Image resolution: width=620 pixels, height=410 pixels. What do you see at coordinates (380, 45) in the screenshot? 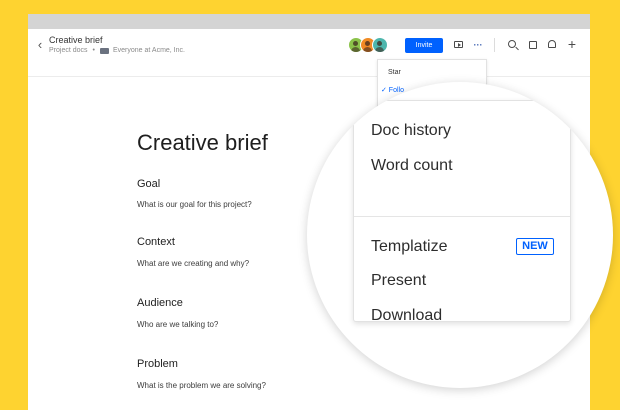
I see `avatar` at bounding box center [380, 45].